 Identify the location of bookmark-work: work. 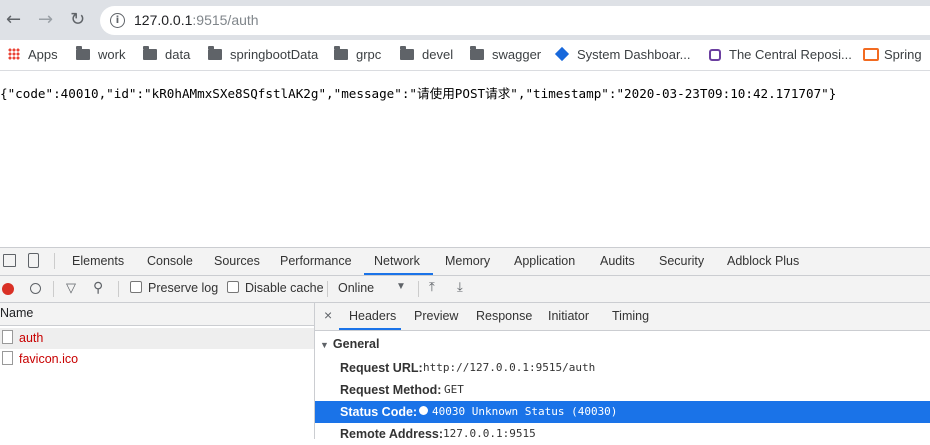
(100, 55).